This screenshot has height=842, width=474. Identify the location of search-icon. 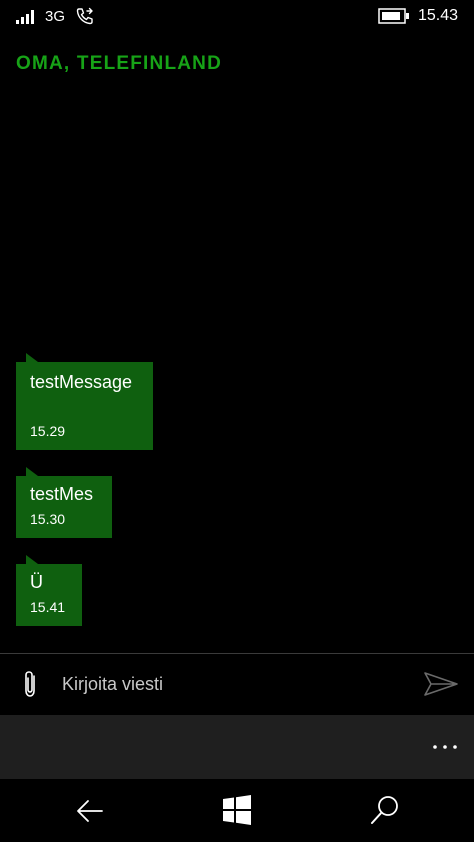
(384, 810).